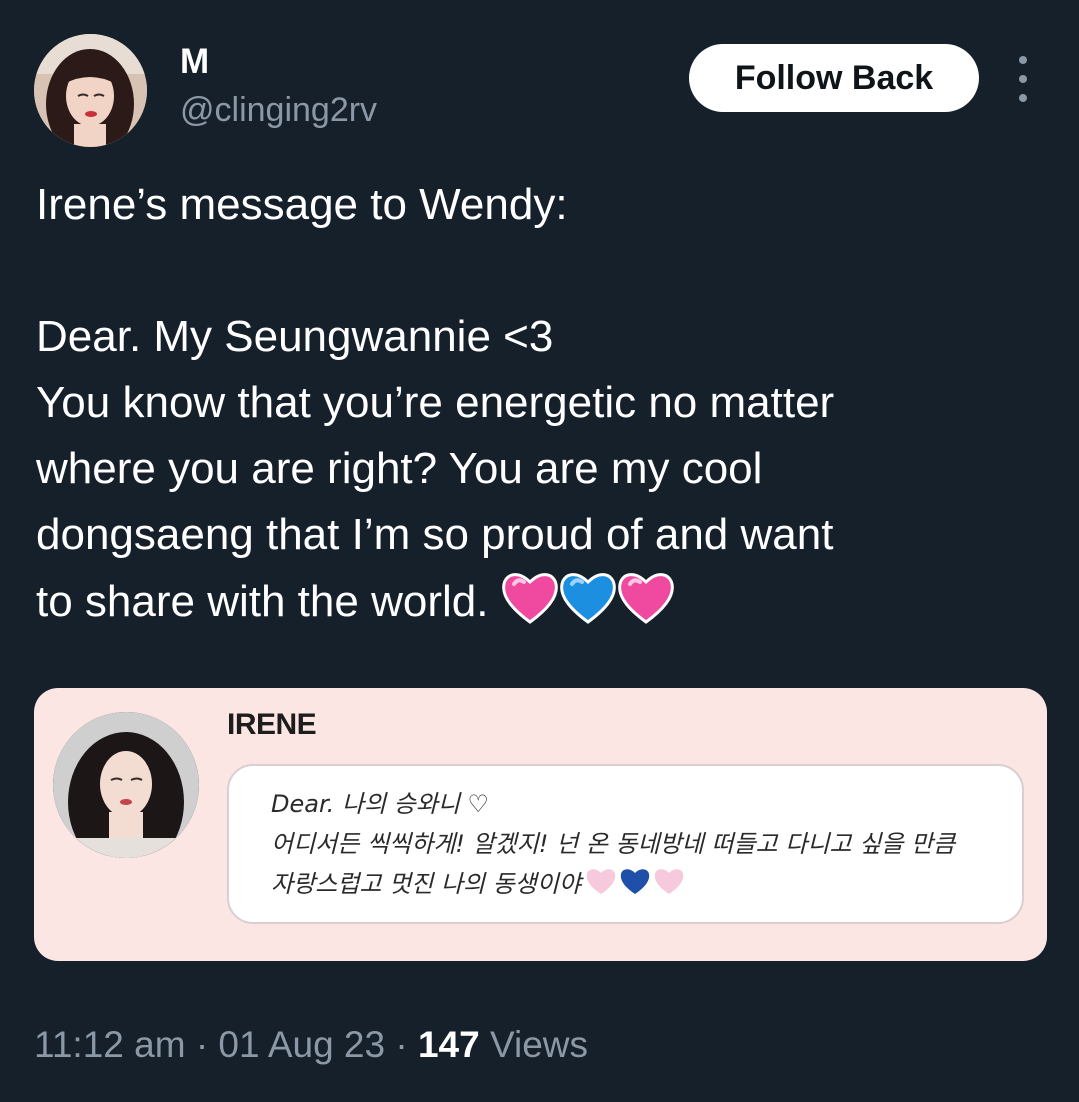  Describe the element at coordinates (588, 598) in the screenshot. I see `blue-heart-icon` at that location.